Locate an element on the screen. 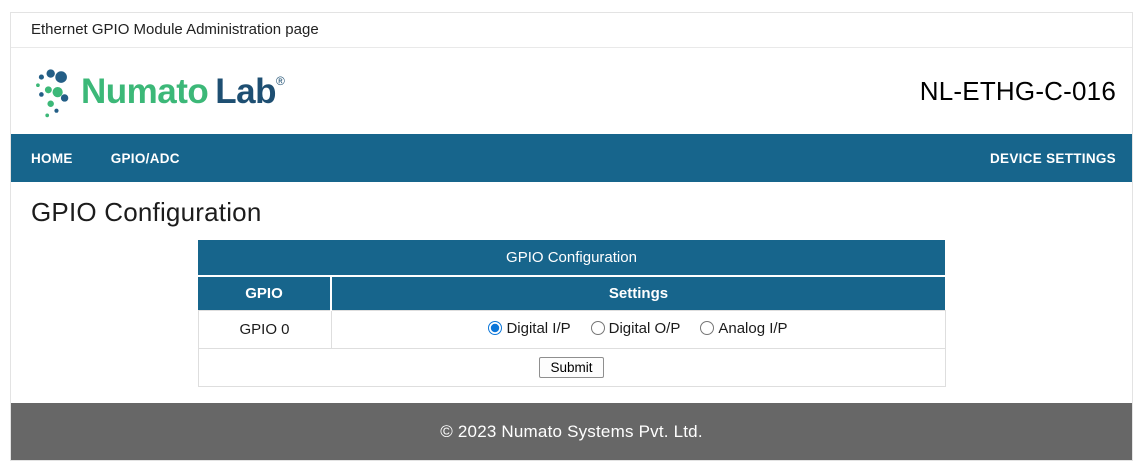 Image resolution: width=1142 pixels, height=472 pixels. digital-ip-radio is located at coordinates (495, 328).